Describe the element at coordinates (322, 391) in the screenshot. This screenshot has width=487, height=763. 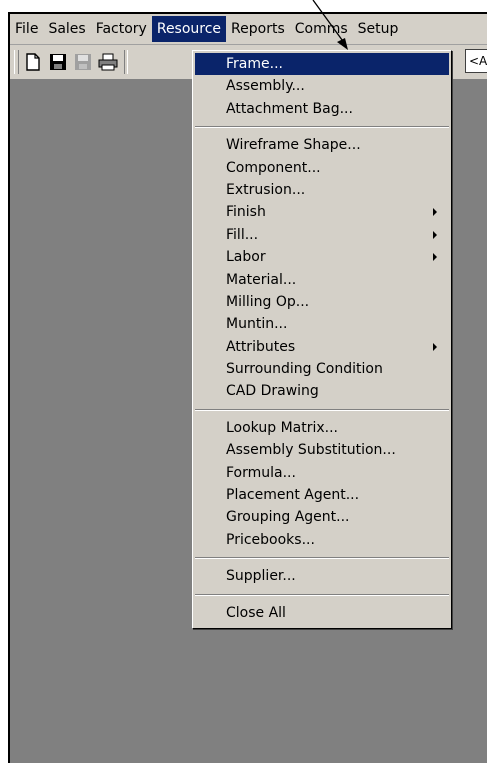
I see `menu-item-cad-drawing: CAD Drawing` at that location.